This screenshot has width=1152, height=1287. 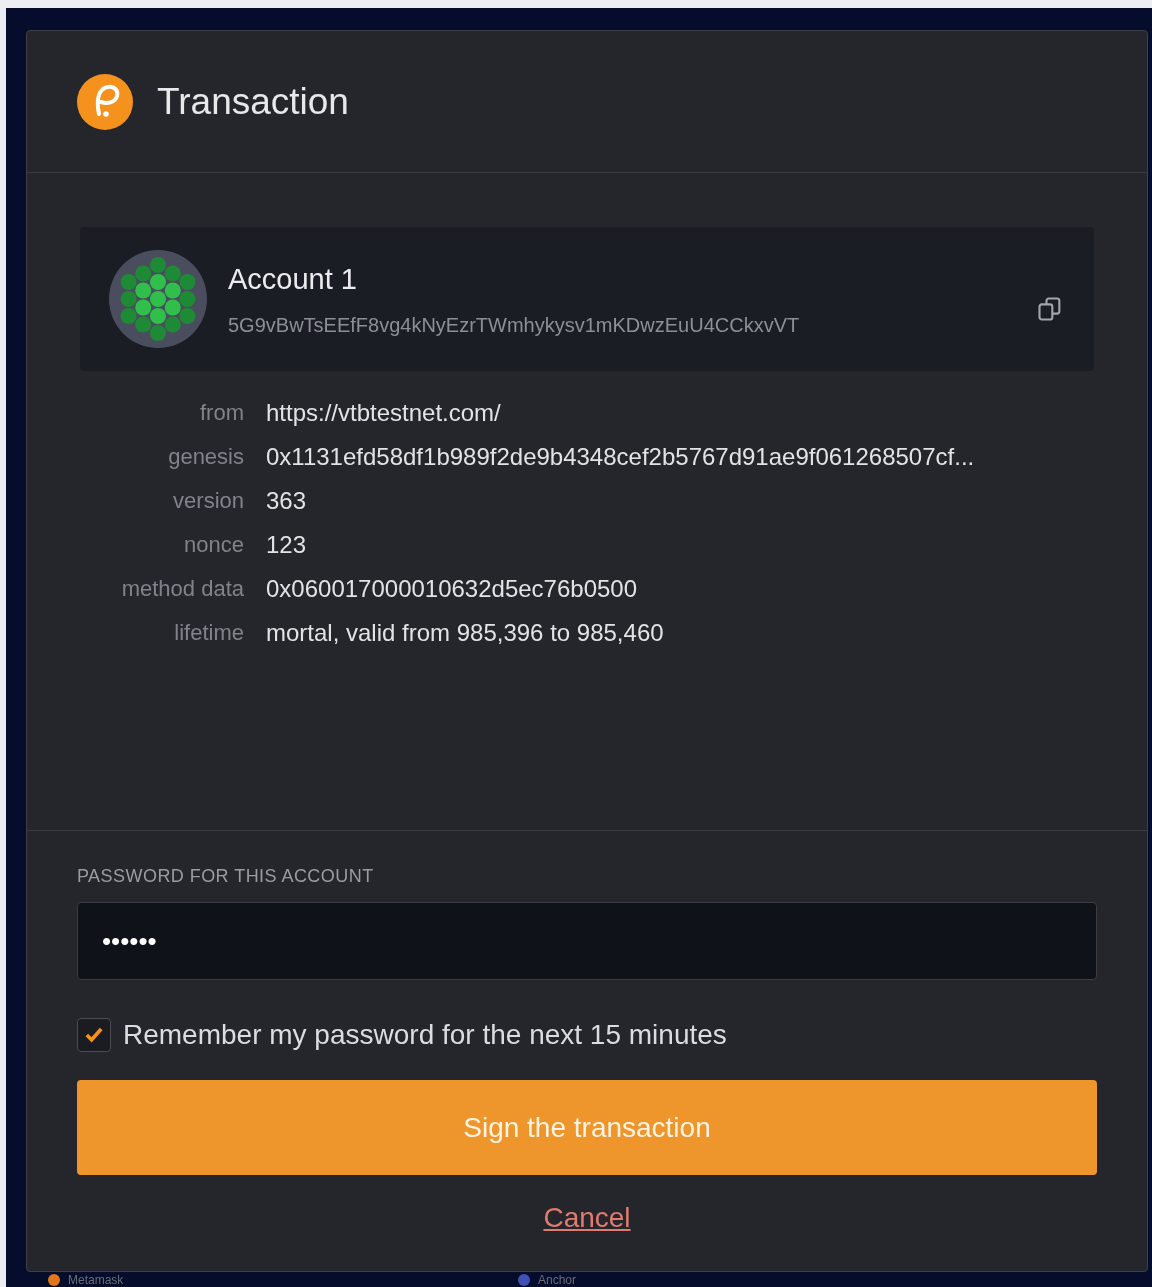 I want to click on password-field: ••••••, so click(x=587, y=941).